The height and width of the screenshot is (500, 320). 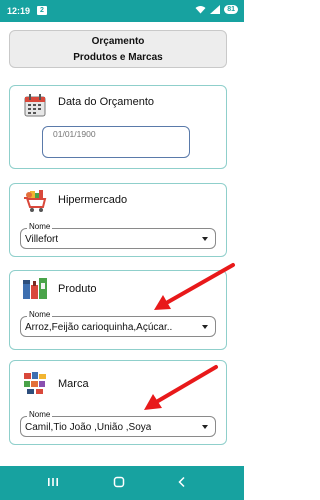 What do you see at coordinates (35, 201) in the screenshot?
I see `shopping-cart-icon` at bounding box center [35, 201].